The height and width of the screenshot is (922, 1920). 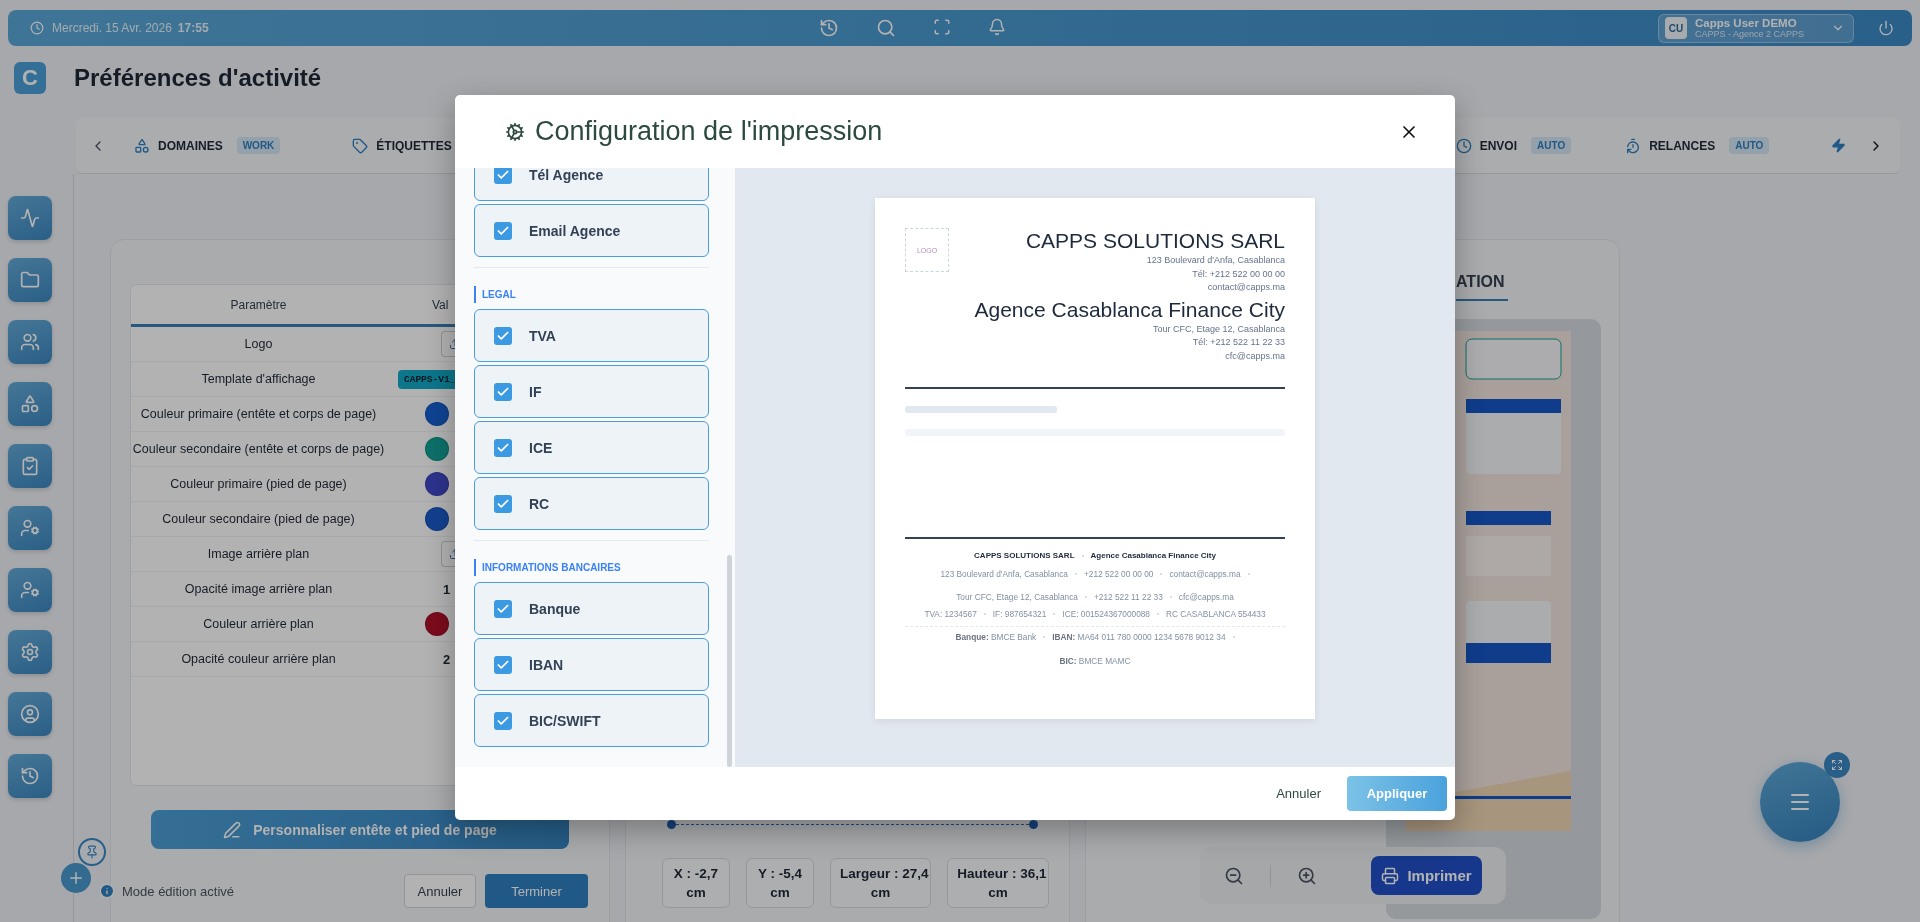 What do you see at coordinates (1139, 637) in the screenshot?
I see `footer-text: IBAN: MA64 011 780 0000 1234 5678 9012 34` at bounding box center [1139, 637].